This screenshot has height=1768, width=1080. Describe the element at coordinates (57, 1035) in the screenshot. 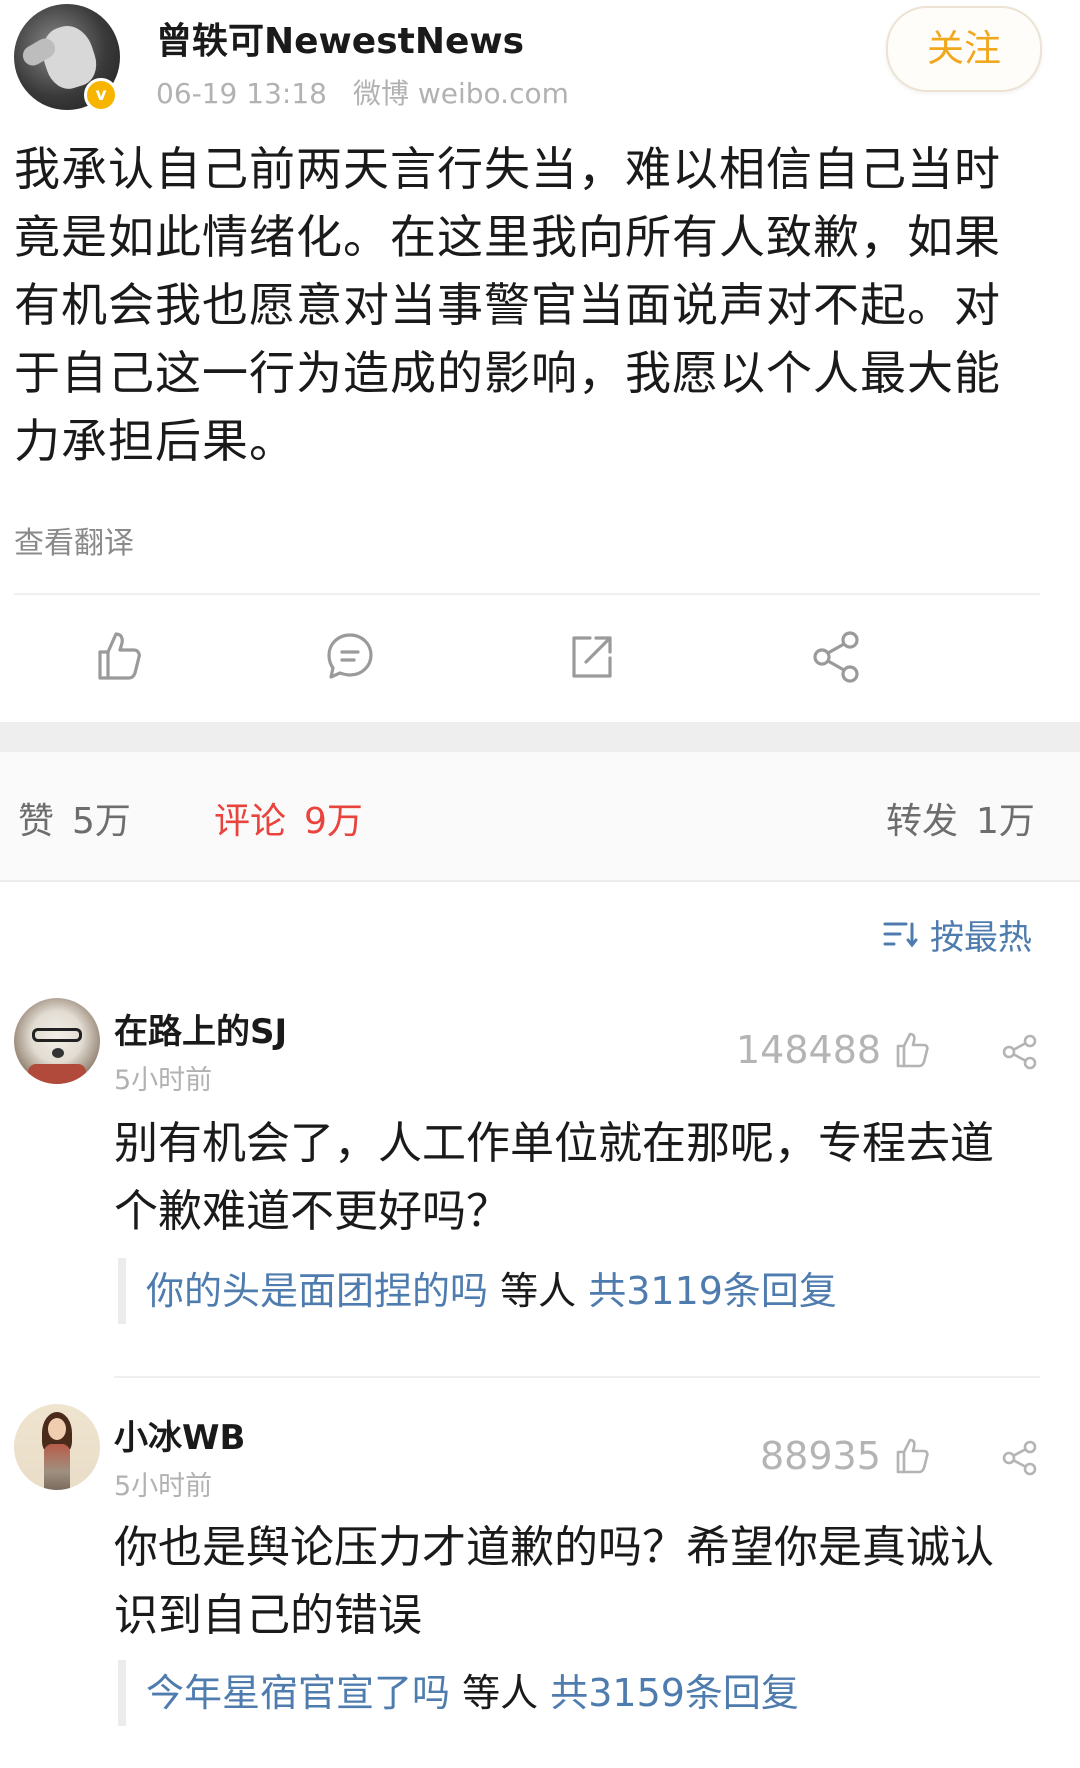

I see `avatar-glasses` at that location.